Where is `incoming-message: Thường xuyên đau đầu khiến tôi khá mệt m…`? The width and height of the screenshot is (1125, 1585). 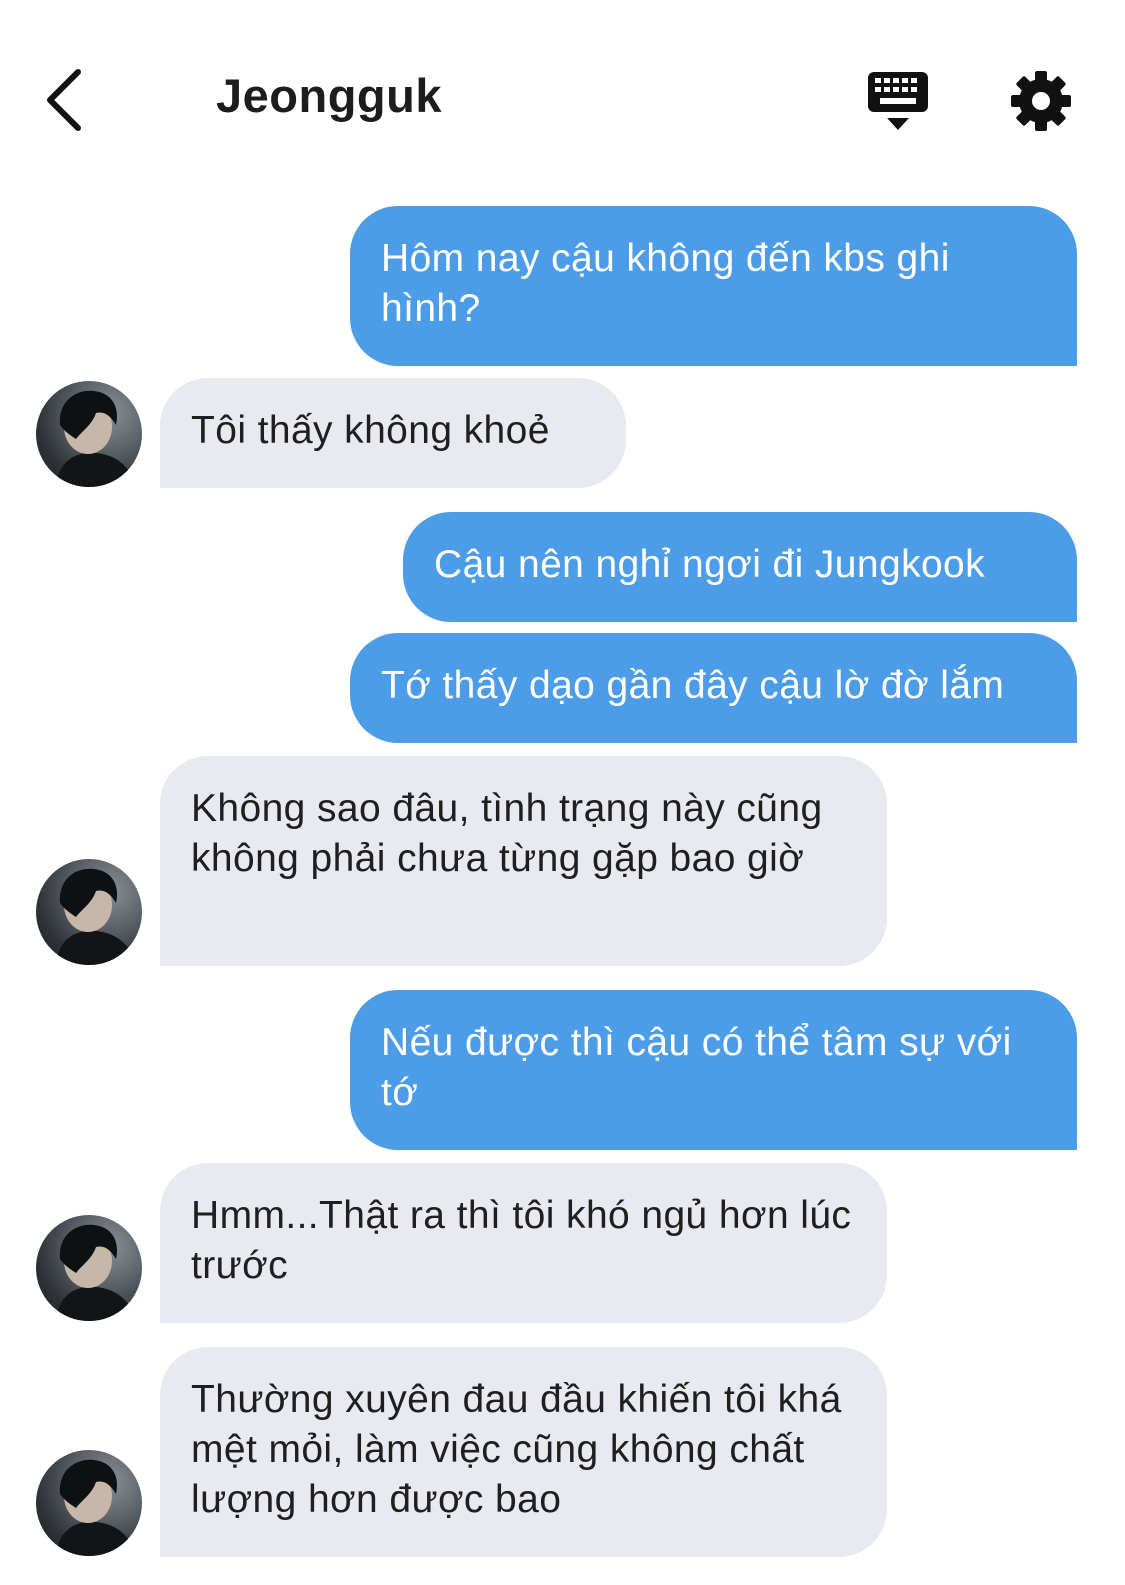 incoming-message: Thường xuyên đau đầu khiến tôi khá mệt m… is located at coordinates (523, 1452).